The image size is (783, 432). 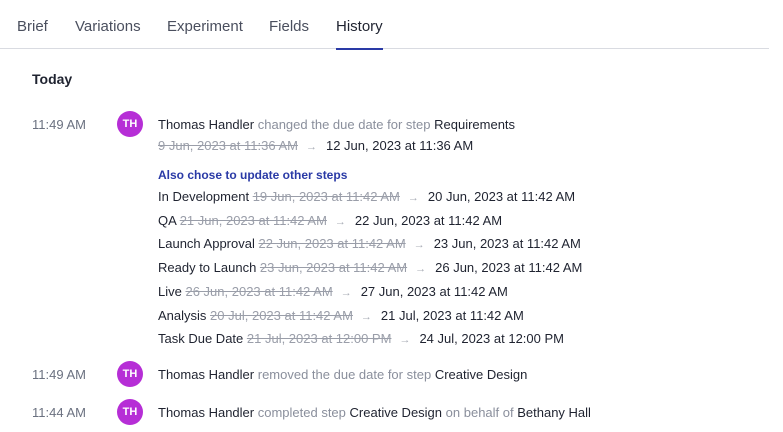 I want to click on step-name: Task Due Date, so click(x=201, y=338).